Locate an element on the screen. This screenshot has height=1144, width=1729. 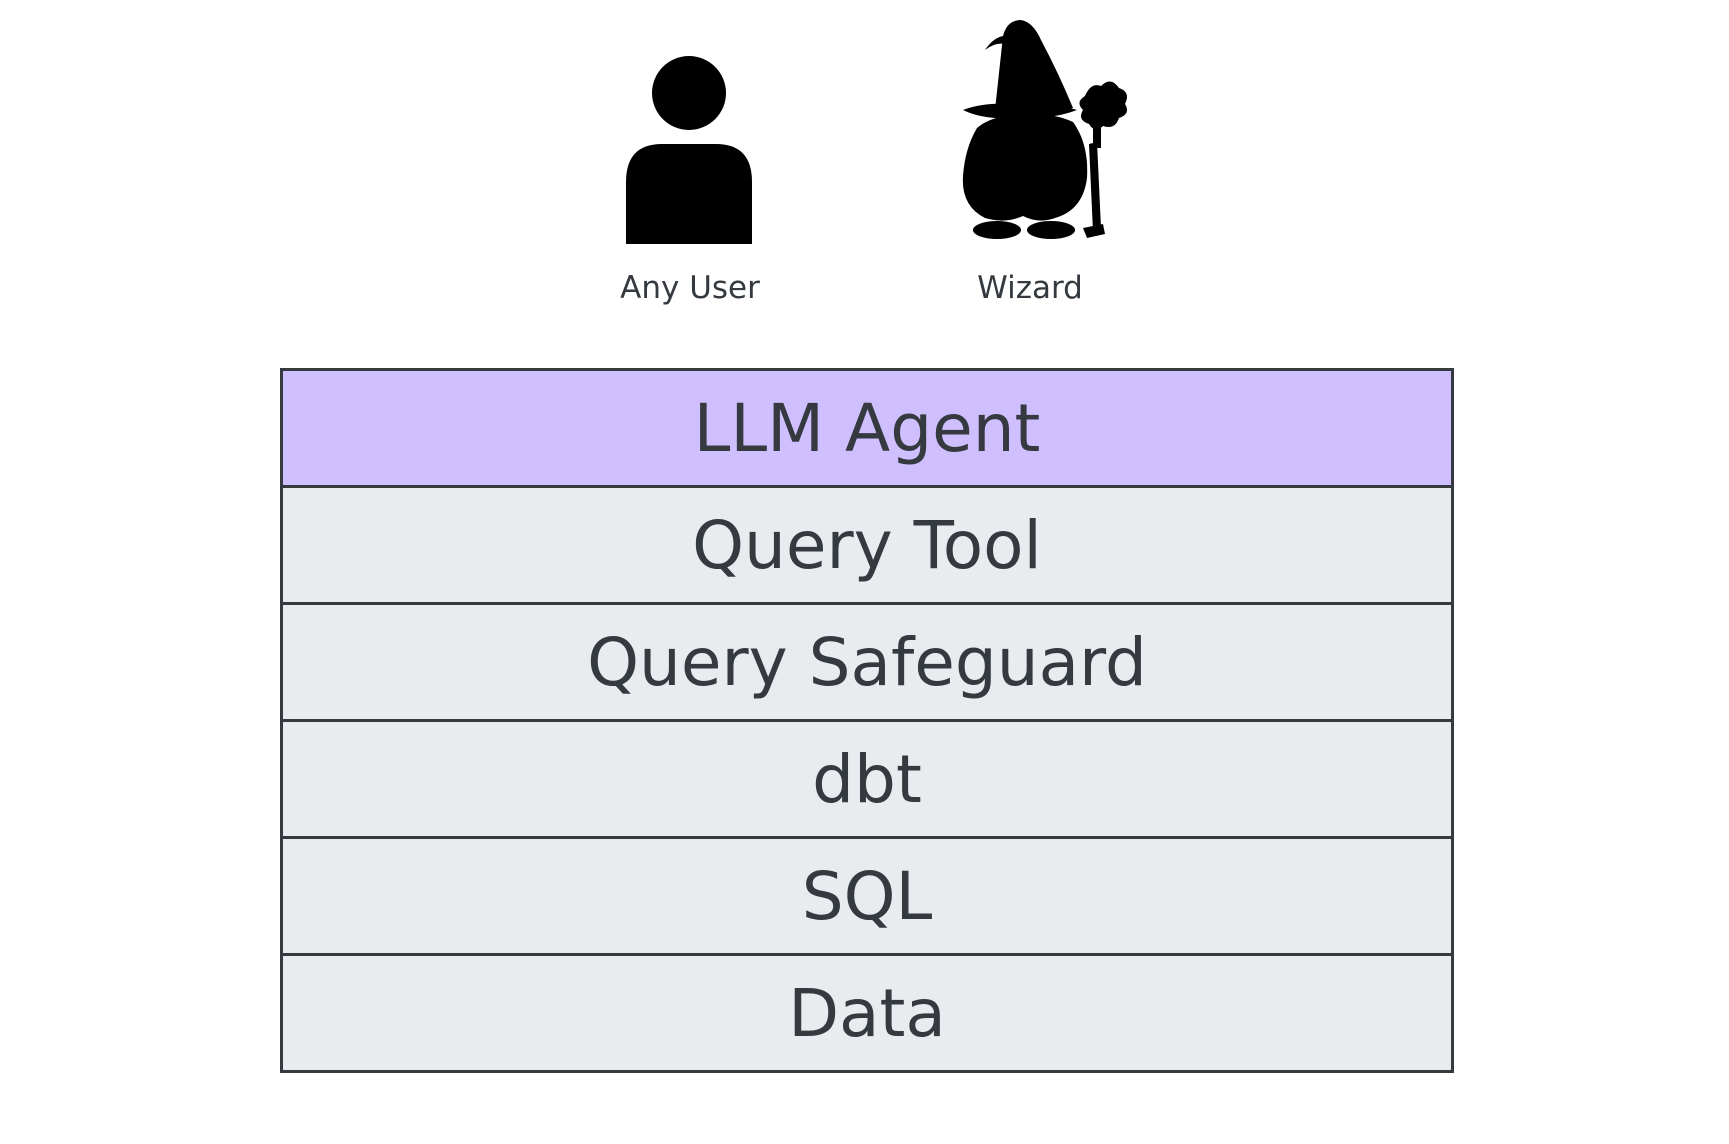
layer-dbt: dbt is located at coordinates (867, 777).